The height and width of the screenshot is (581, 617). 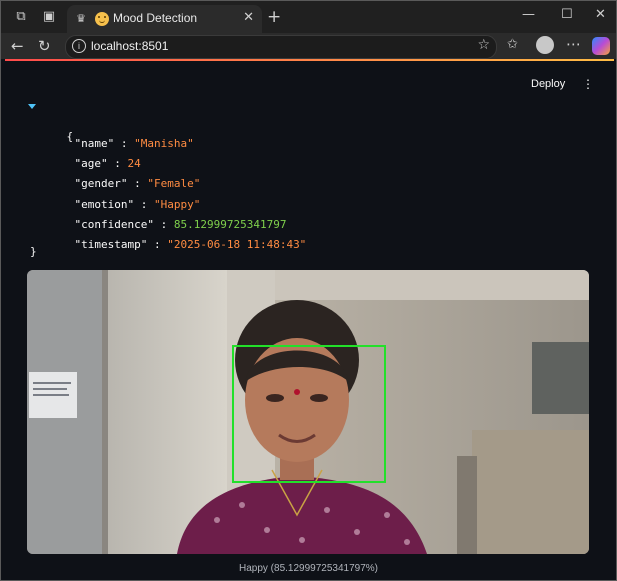 I want to click on refresh-icon: ↻, so click(x=44, y=46).